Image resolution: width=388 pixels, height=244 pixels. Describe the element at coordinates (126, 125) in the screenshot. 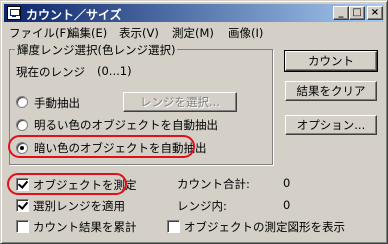

I see `bright-auto-extract-label: 明るい色のオブジェクトを自動抽出` at that location.